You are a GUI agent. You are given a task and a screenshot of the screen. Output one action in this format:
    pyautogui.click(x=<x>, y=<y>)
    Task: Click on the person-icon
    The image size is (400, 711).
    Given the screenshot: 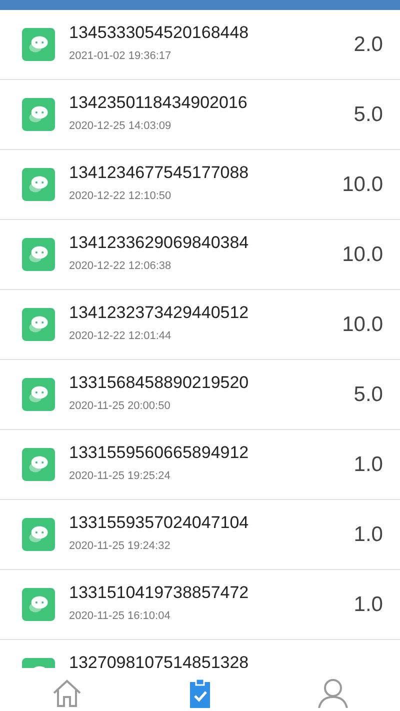 What is the action you would take?
    pyautogui.click(x=333, y=693)
    